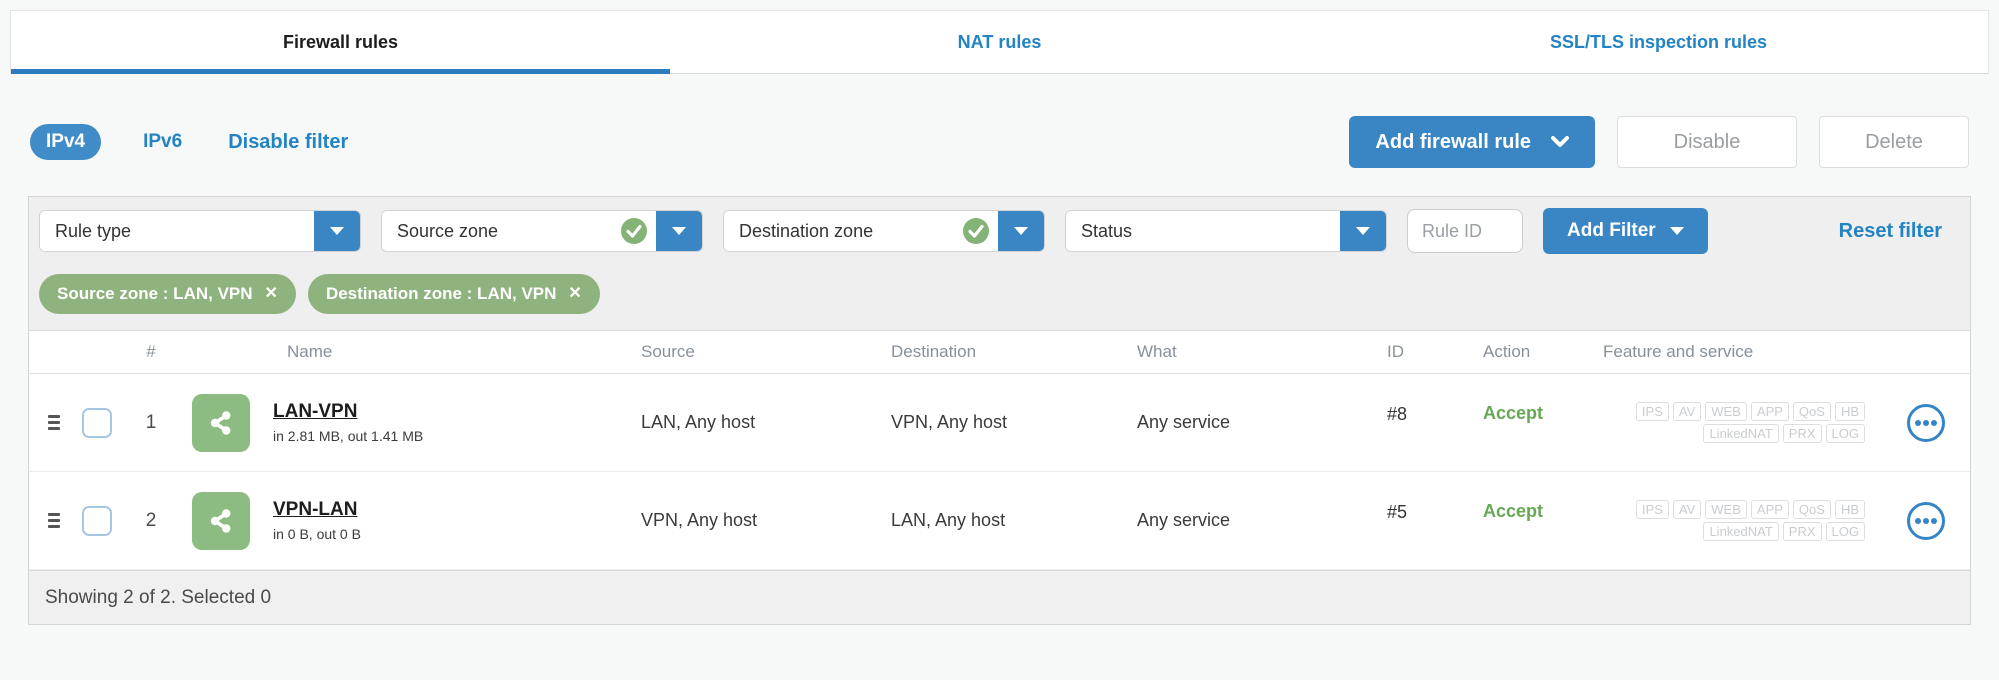 This screenshot has width=1999, height=680. I want to click on tab: SSL/TLS inspection rules, so click(1658, 42).